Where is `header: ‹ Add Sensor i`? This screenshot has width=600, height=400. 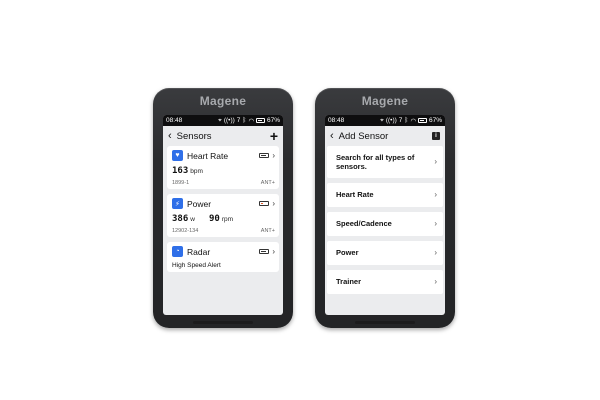 header: ‹ Add Sensor i is located at coordinates (385, 136).